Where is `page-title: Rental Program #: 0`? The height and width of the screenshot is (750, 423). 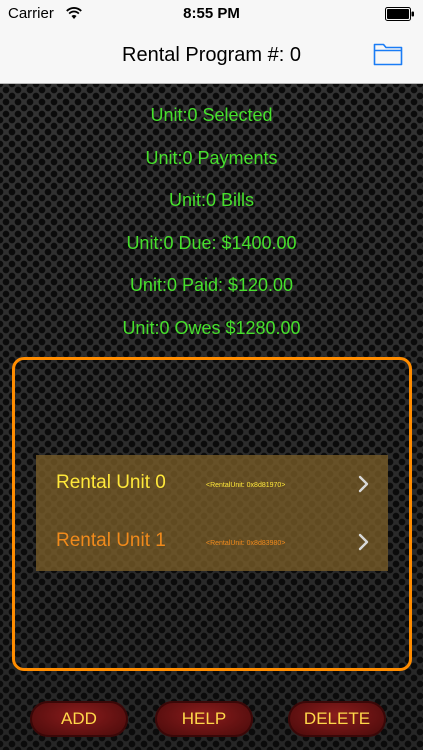 page-title: Rental Program #: 0 is located at coordinates (211, 55).